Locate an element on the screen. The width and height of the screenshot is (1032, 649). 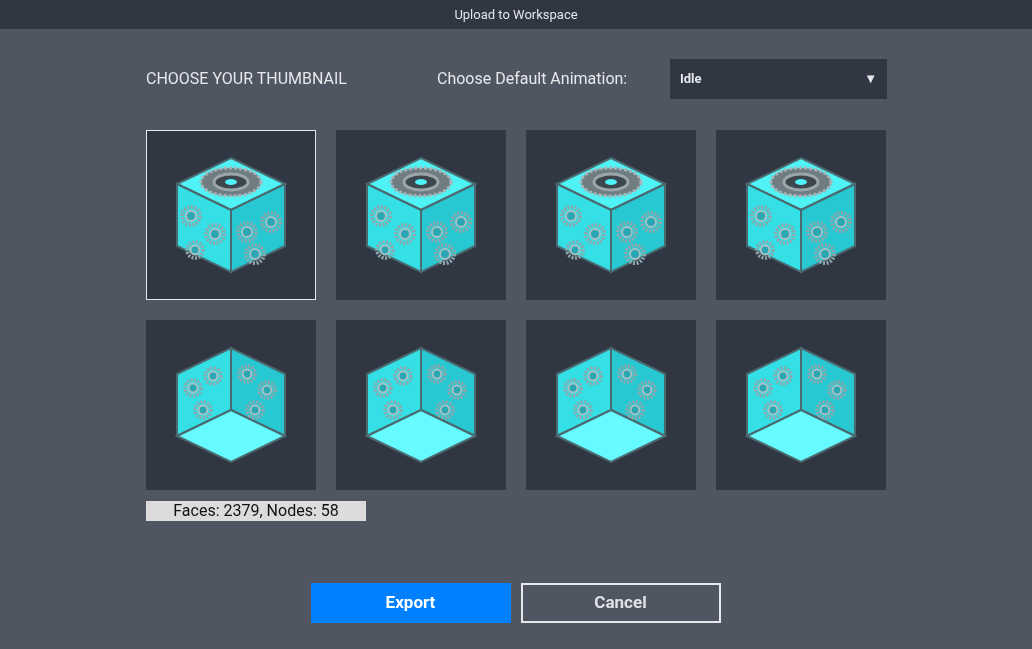
model-stats: Faces: 2379, Nodes: 58 is located at coordinates (256, 511).